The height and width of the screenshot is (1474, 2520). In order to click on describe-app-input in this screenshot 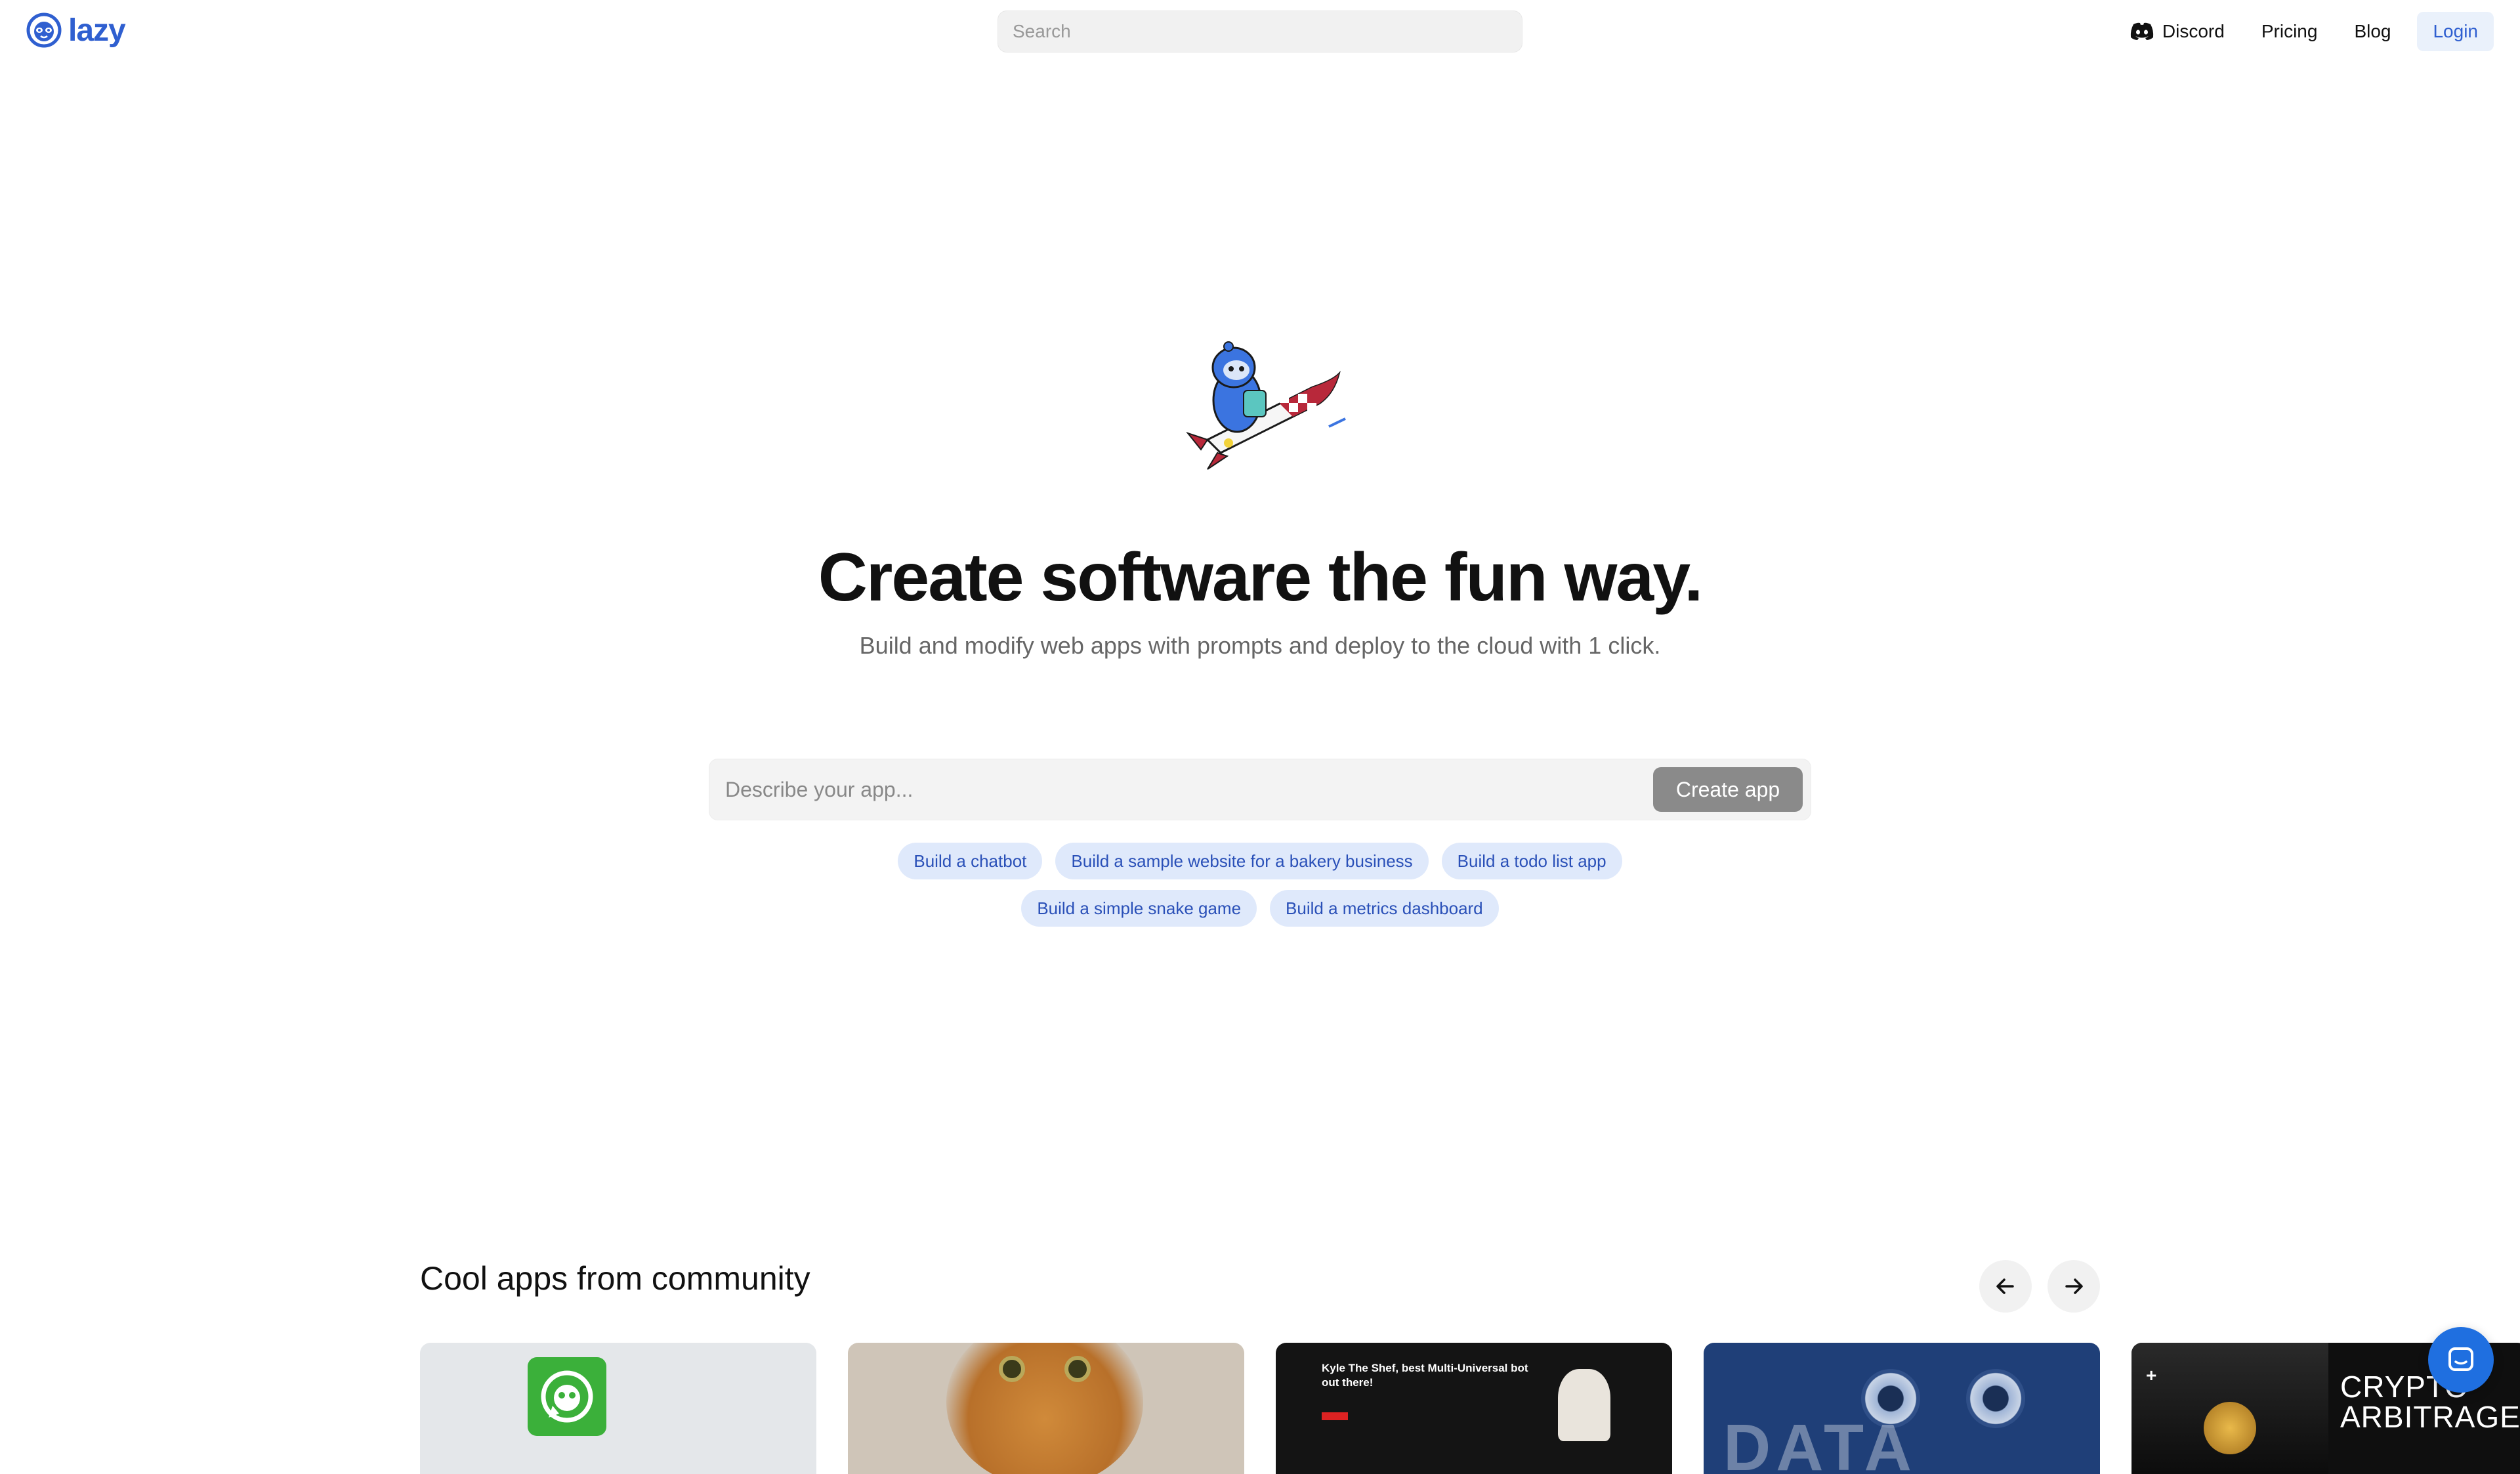, I will do `click(1175, 789)`.